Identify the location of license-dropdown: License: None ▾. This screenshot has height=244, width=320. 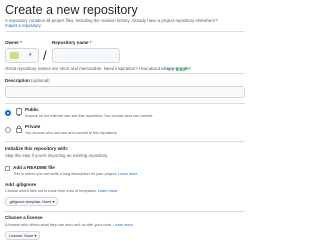
(23, 235).